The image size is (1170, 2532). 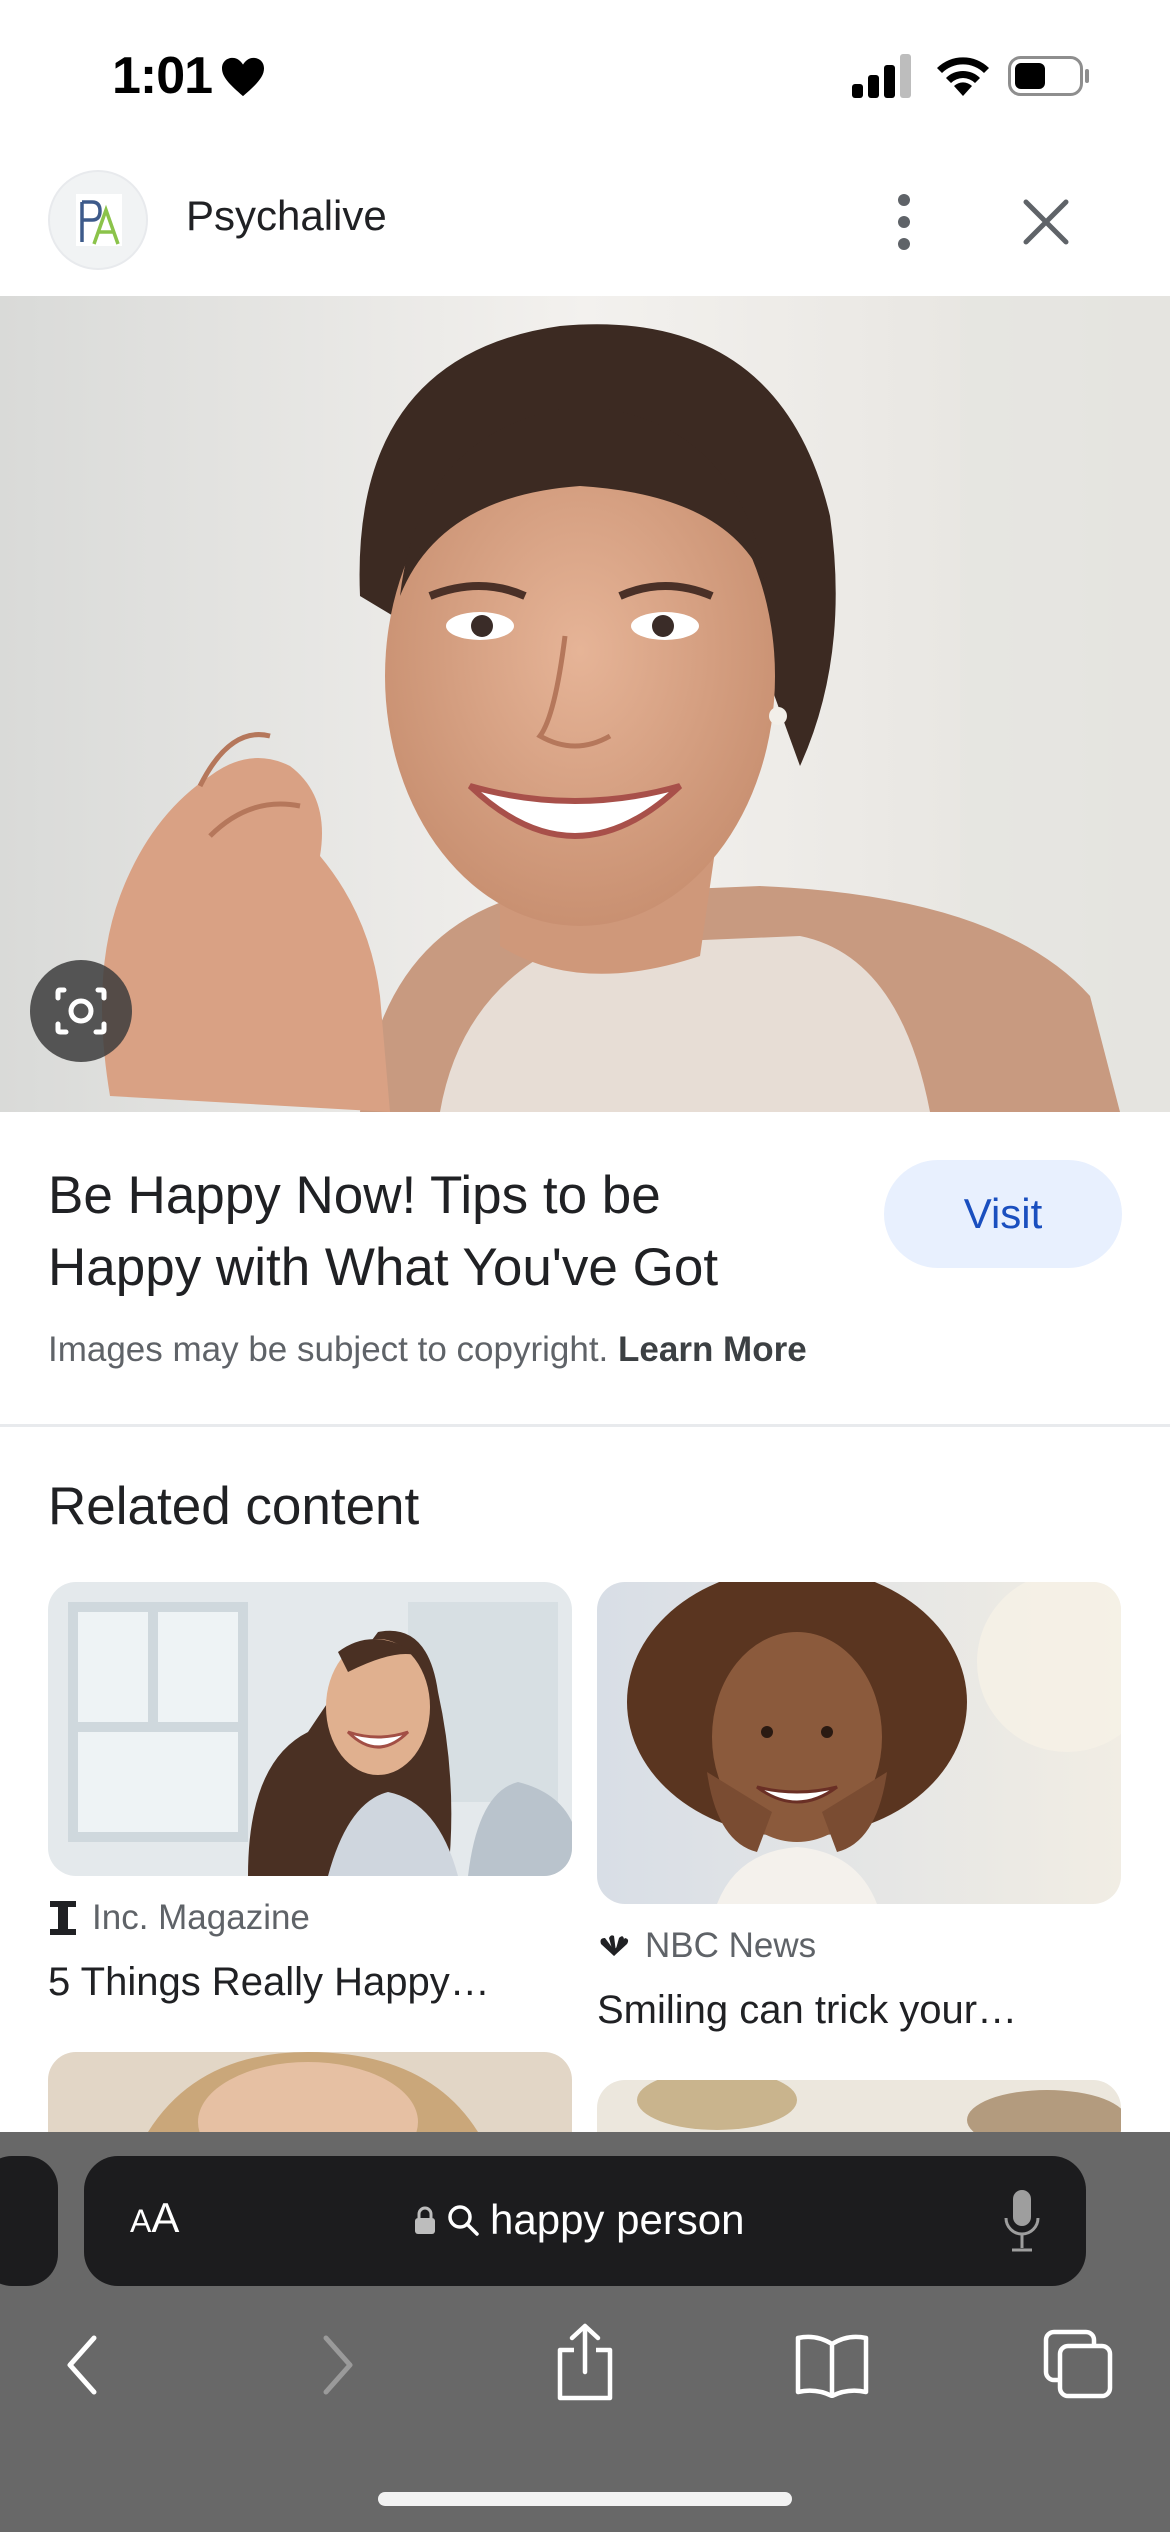 I want to click on address-text: happy person, so click(x=617, y=2220).